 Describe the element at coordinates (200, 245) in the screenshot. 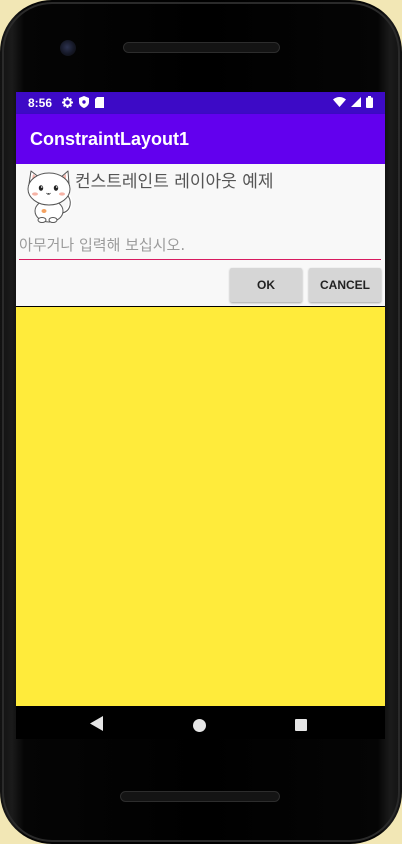

I see `text-input` at that location.